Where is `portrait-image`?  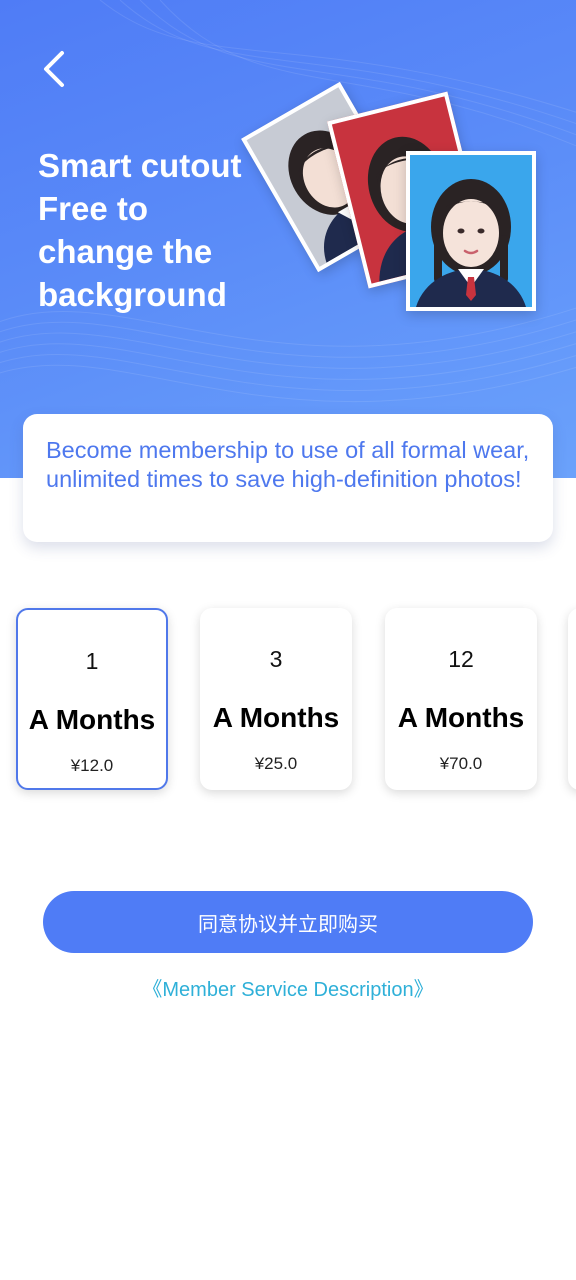
portrait-image is located at coordinates (471, 243).